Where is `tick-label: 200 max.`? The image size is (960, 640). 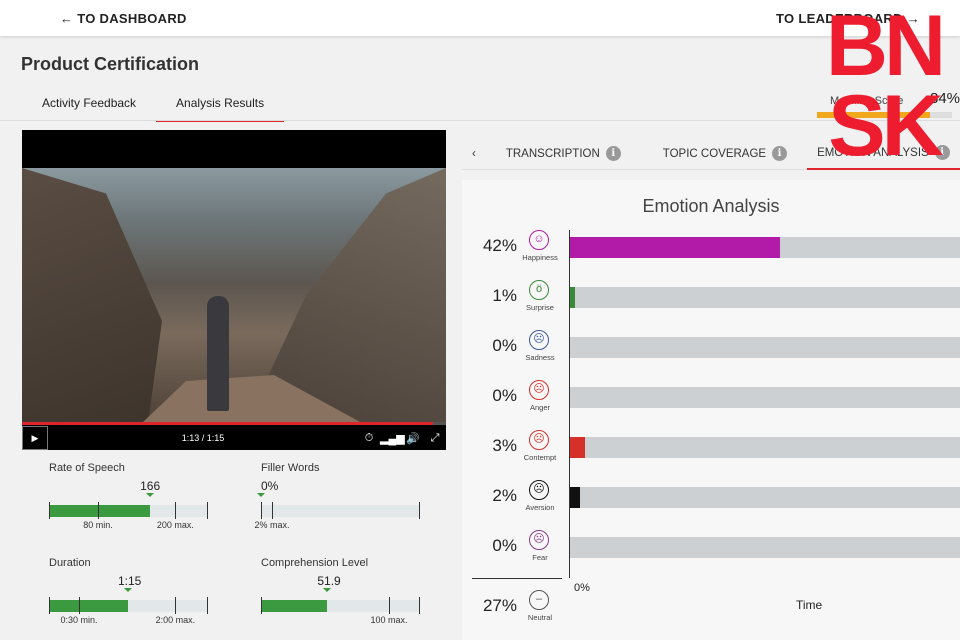 tick-label: 200 max. is located at coordinates (175, 525).